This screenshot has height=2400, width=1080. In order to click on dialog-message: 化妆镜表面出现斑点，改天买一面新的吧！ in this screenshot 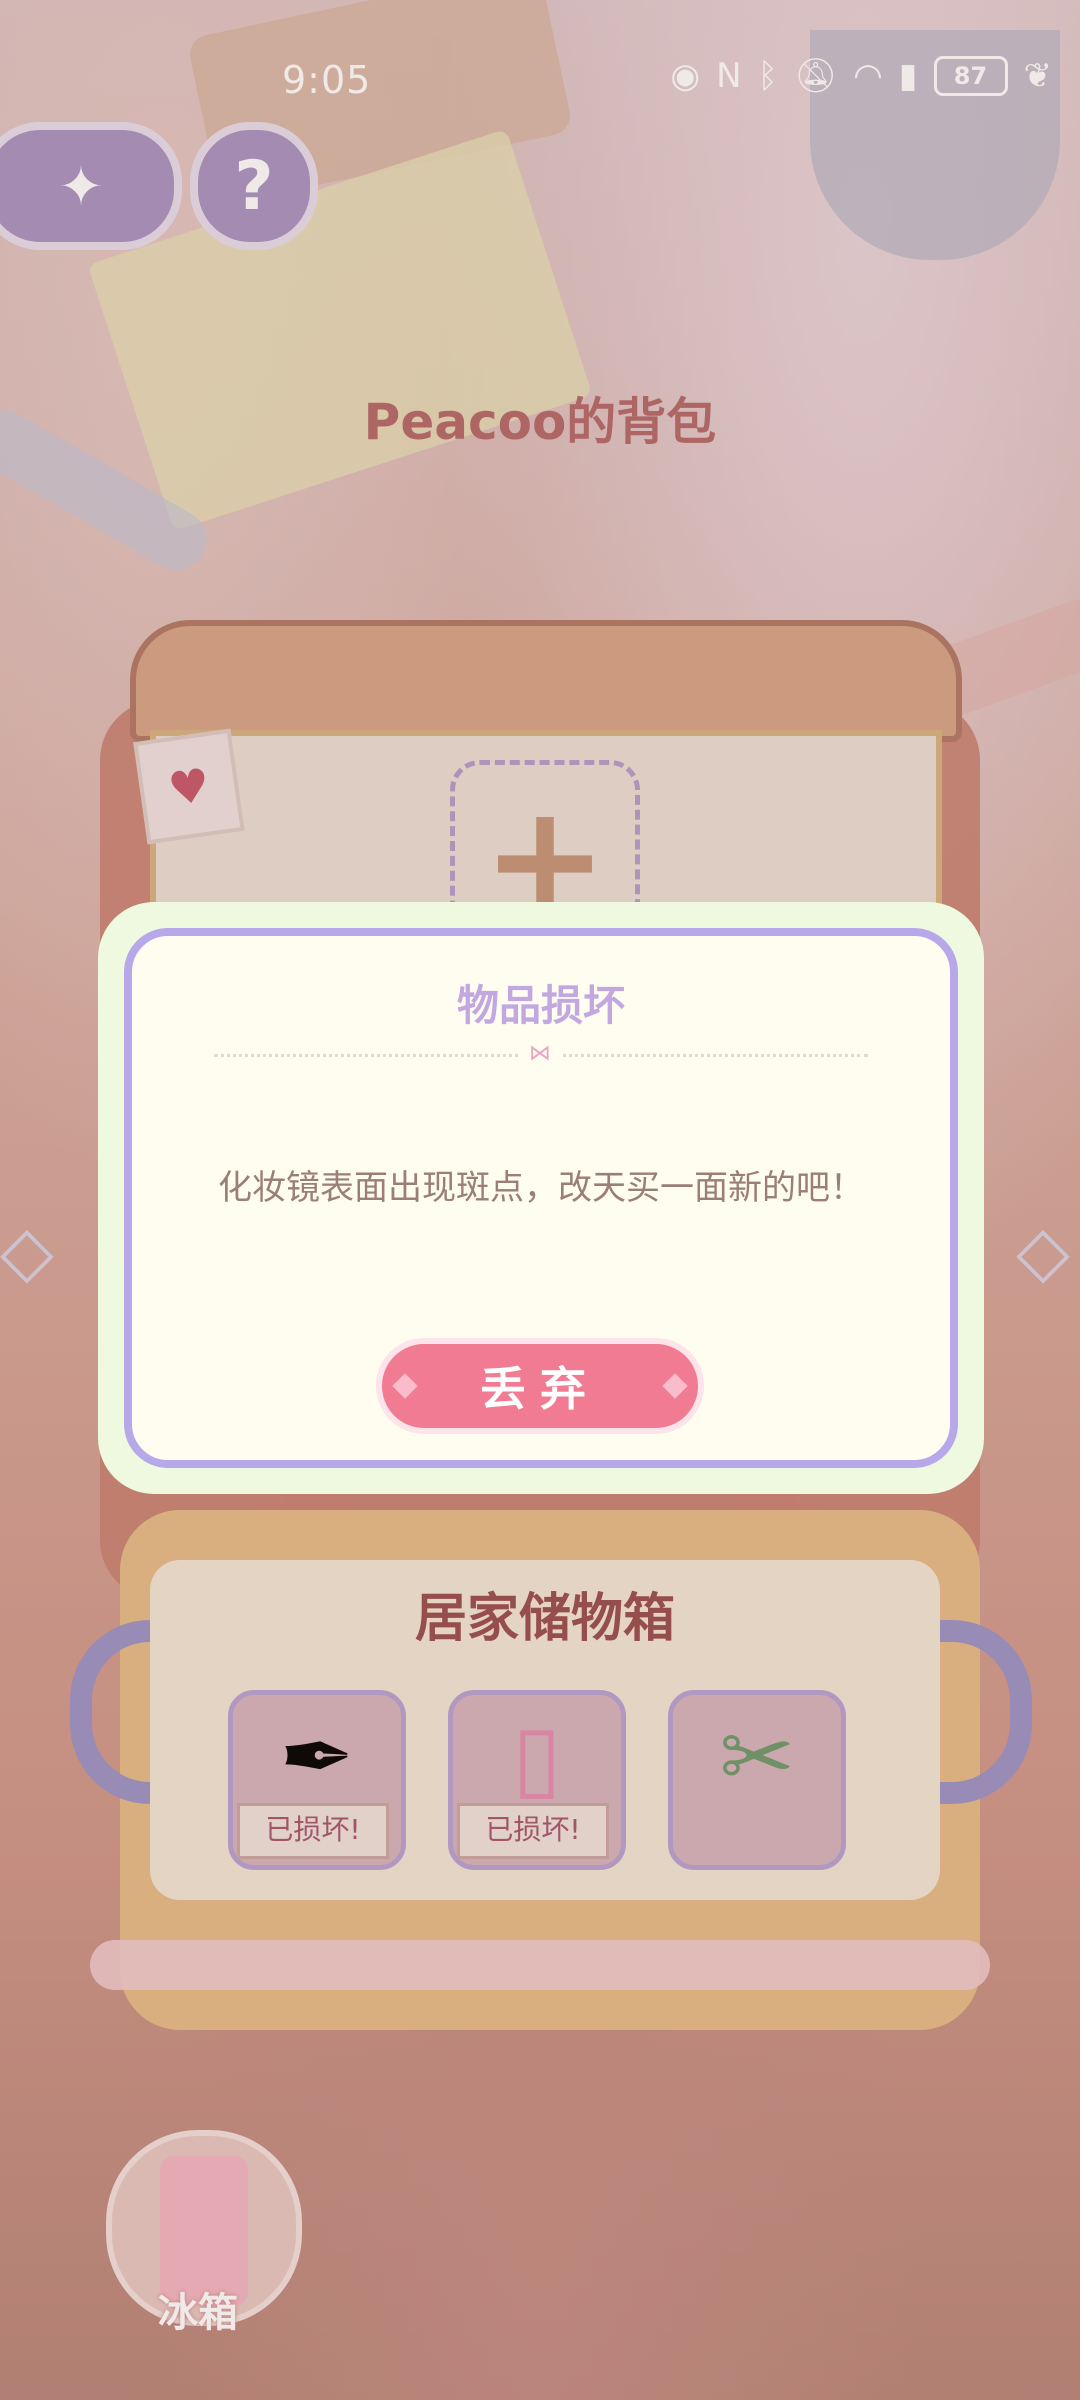, I will do `click(541, 1188)`.